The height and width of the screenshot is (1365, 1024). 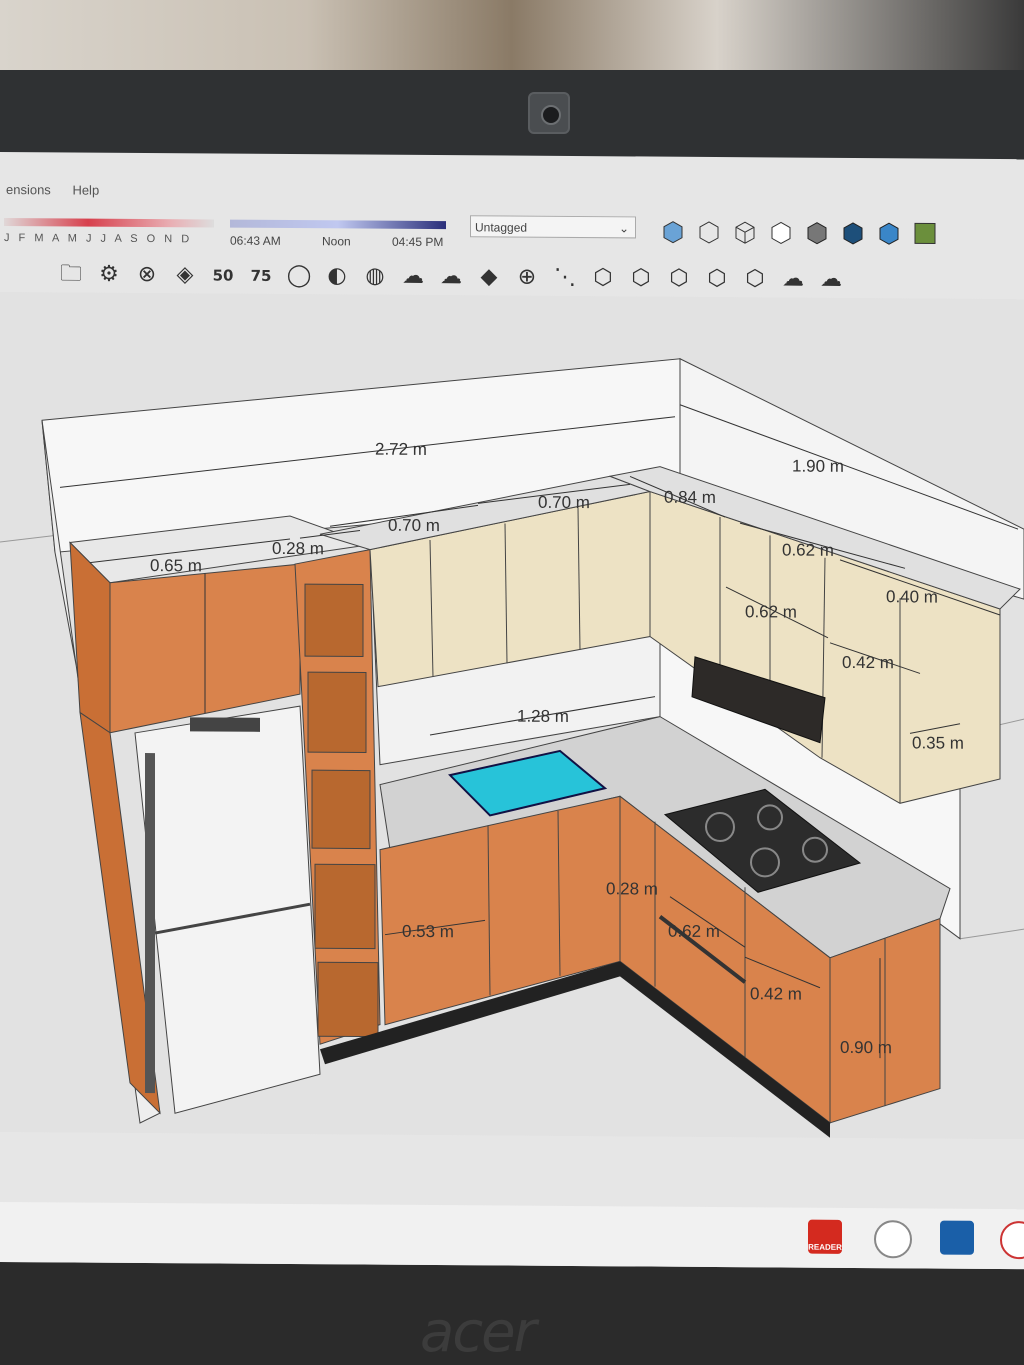 I want to click on wireframe-icon, so click(x=745, y=232).